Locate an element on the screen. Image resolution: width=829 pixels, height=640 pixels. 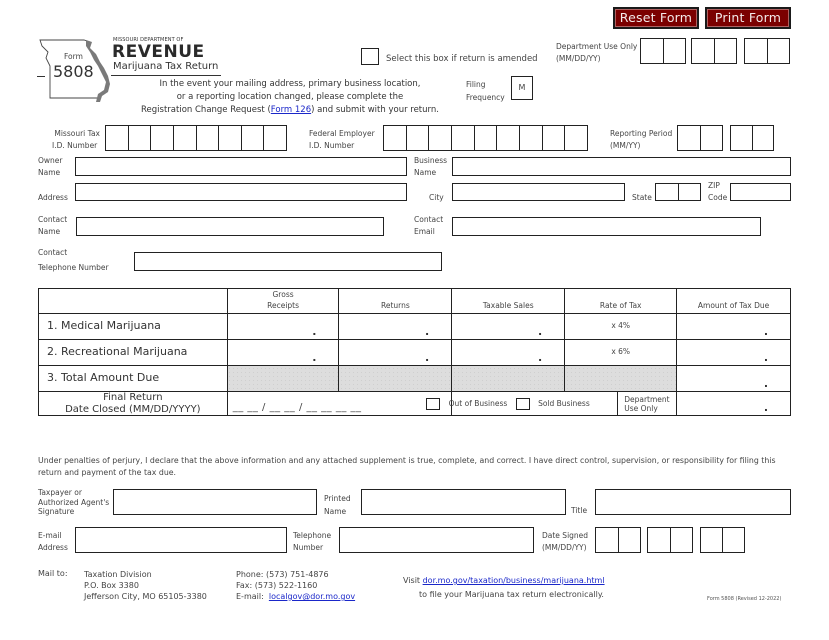
out-of-business-label: Out of Business is located at coordinates (478, 403).